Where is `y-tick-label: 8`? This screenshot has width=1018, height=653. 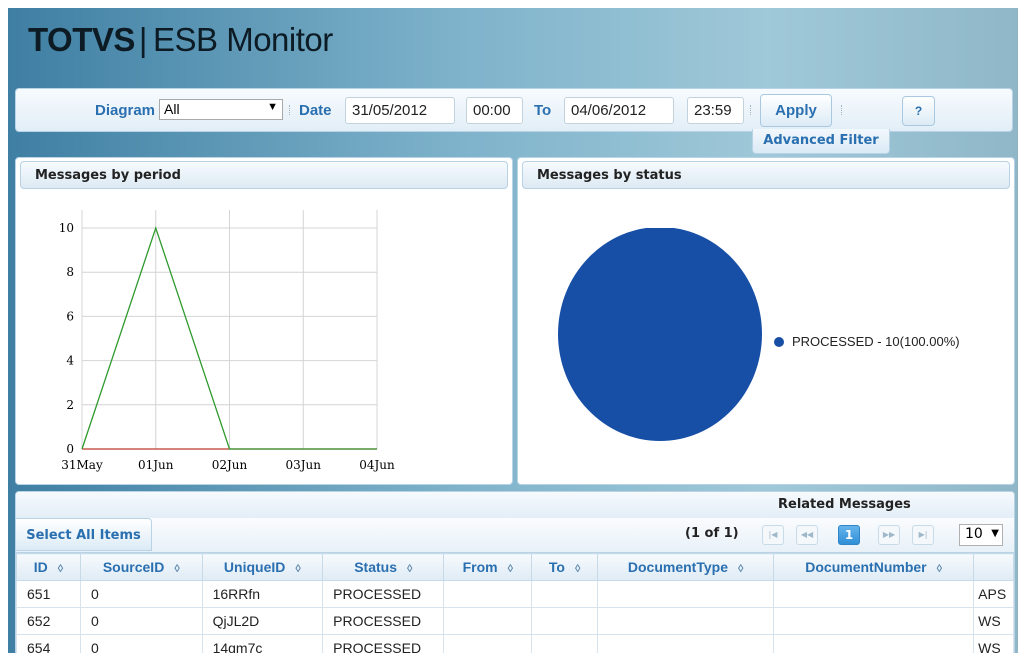
y-tick-label: 8 is located at coordinates (70, 272).